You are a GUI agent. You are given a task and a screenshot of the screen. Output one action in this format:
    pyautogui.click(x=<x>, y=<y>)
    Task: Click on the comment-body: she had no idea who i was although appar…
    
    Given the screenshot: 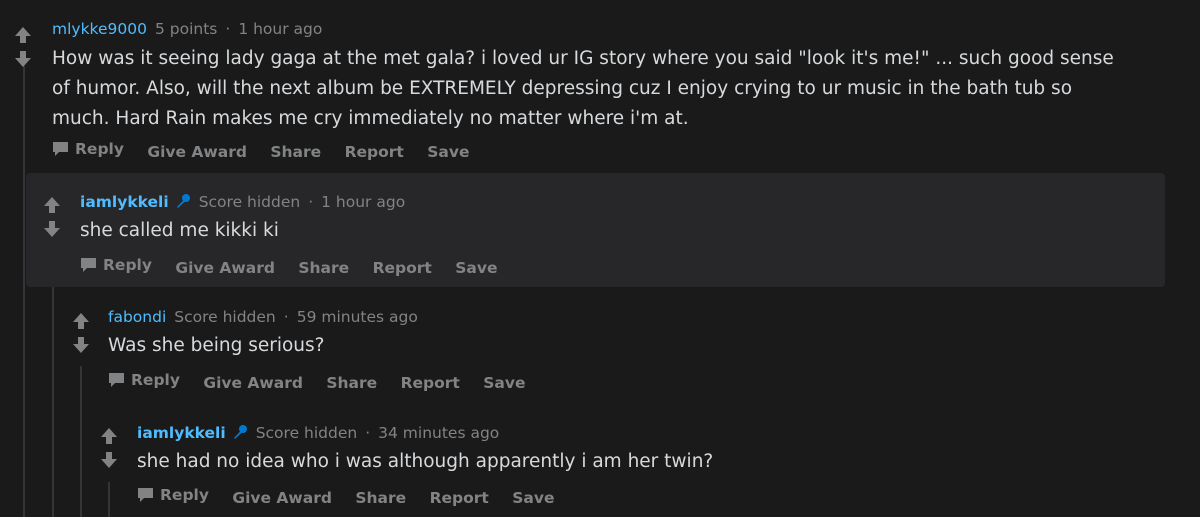 What is the action you would take?
    pyautogui.click(x=425, y=461)
    